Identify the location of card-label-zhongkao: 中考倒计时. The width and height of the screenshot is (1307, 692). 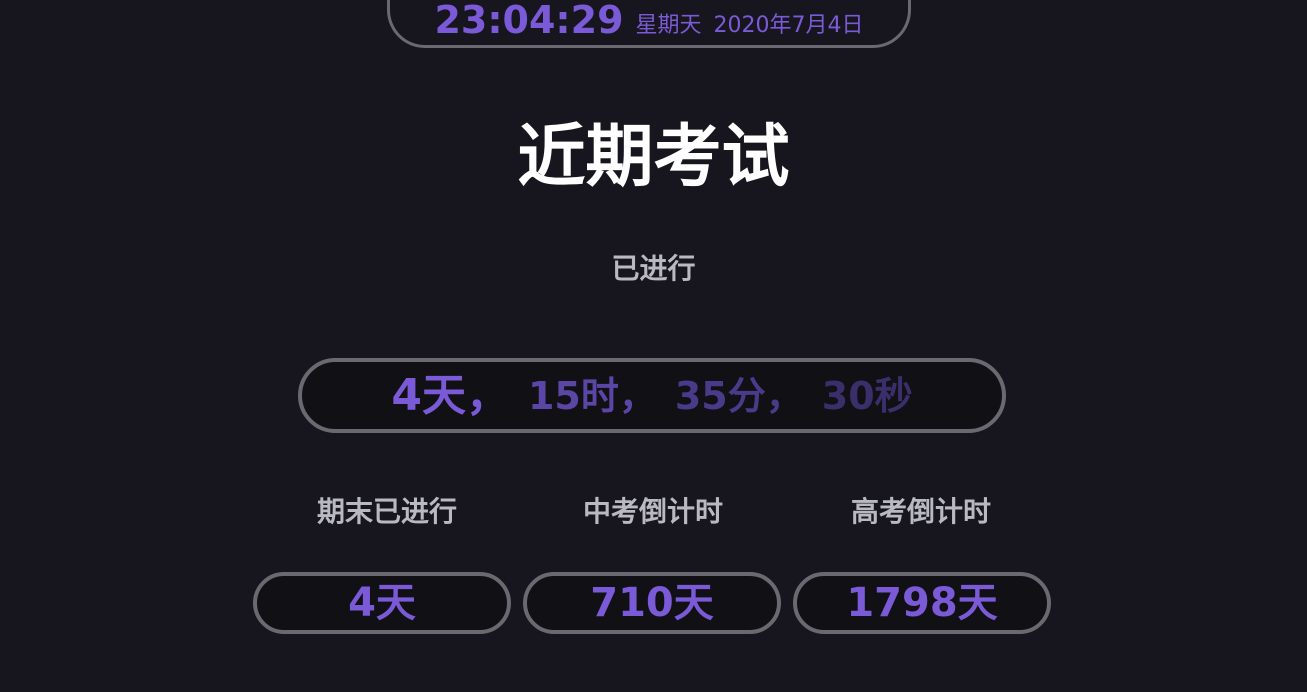
(652, 511).